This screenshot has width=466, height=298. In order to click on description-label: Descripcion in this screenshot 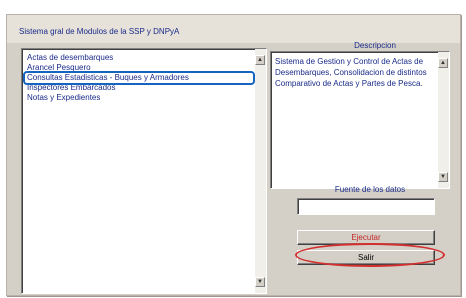, I will do `click(375, 45)`.